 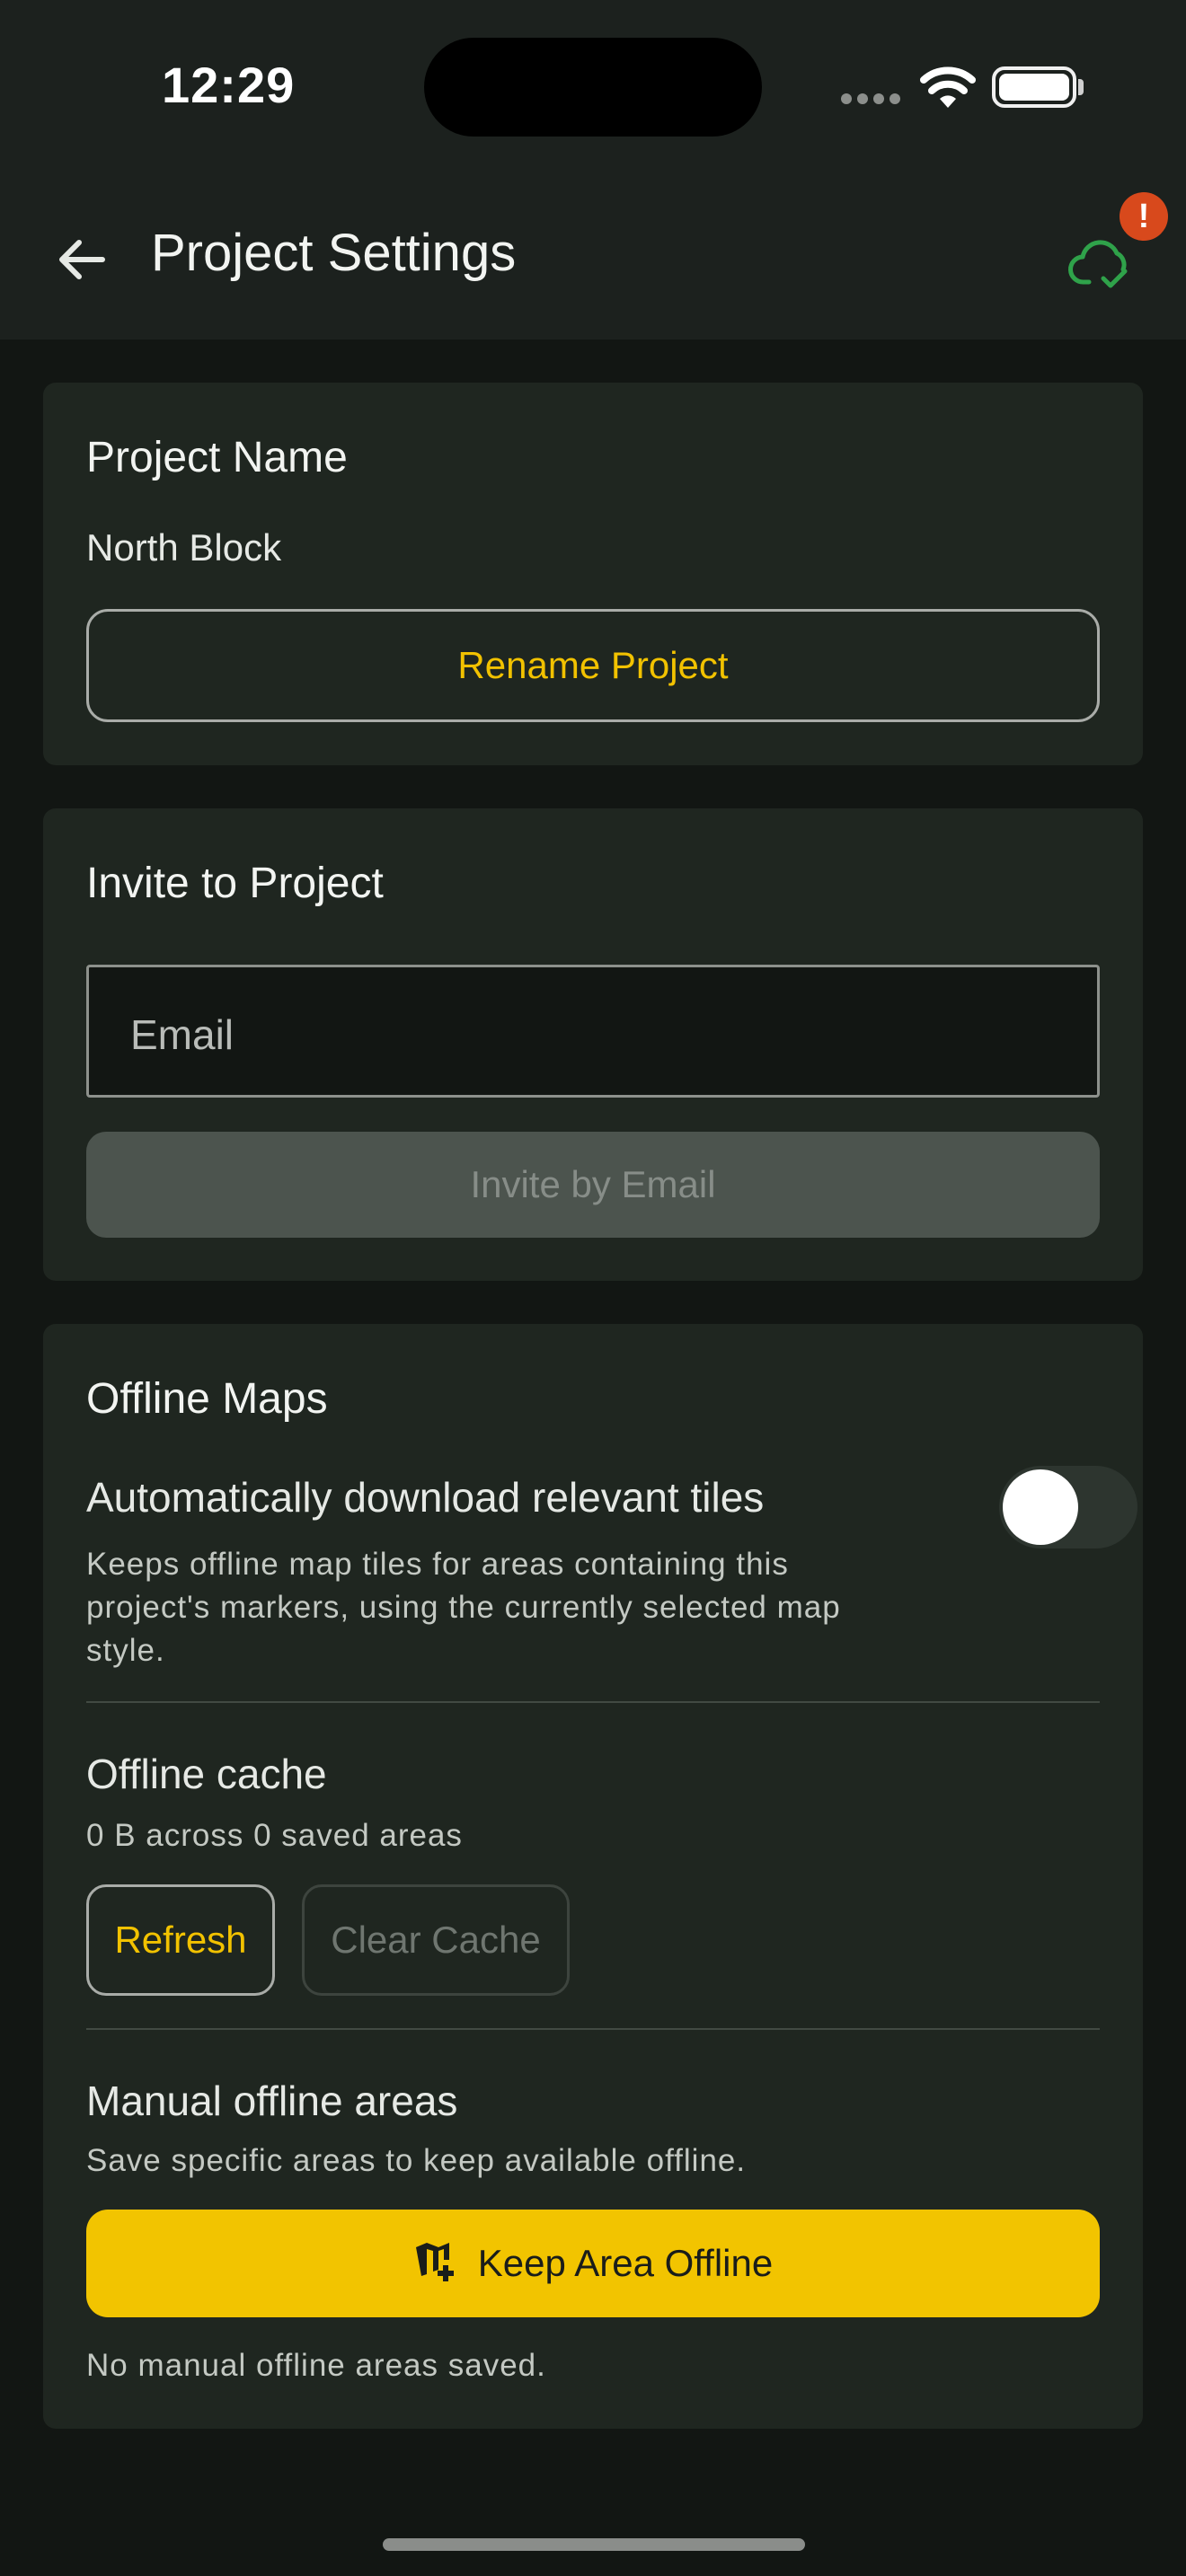 What do you see at coordinates (180, 1940) in the screenshot?
I see `refresh-button: Refresh` at bounding box center [180, 1940].